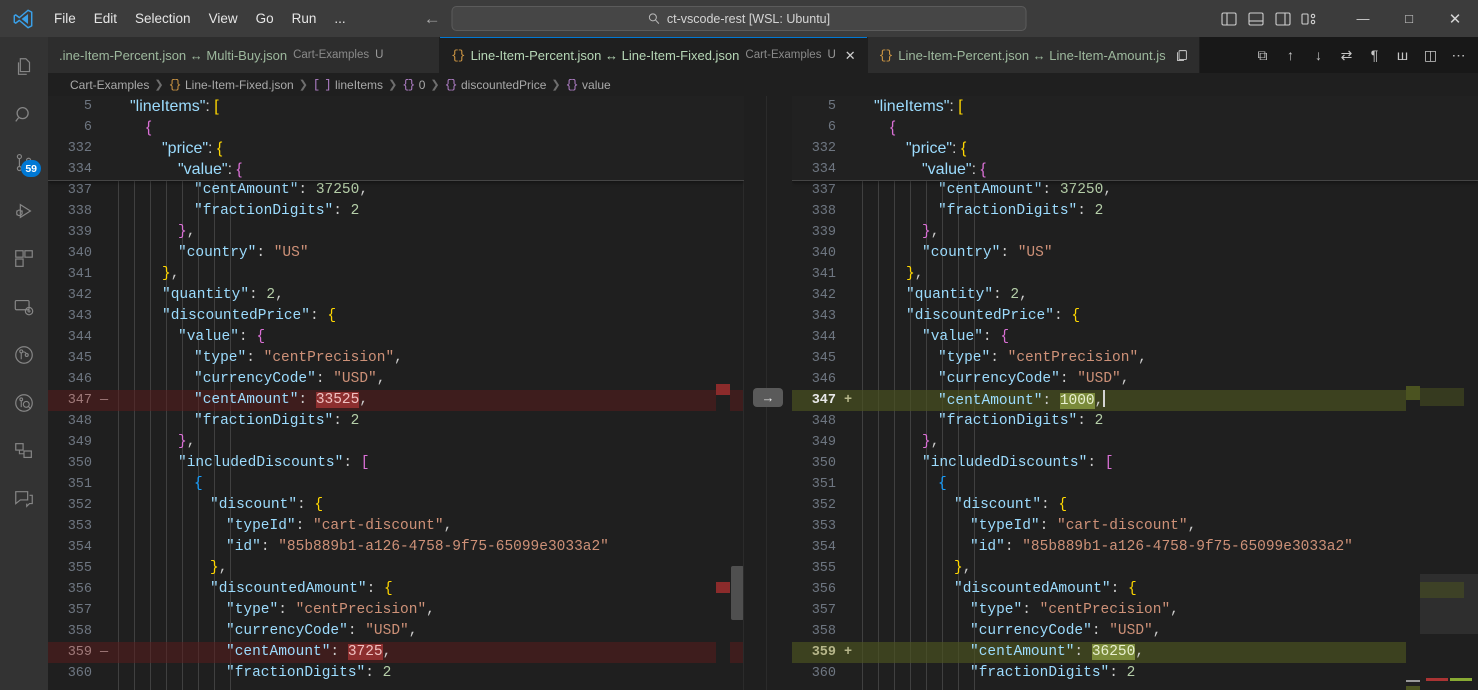  What do you see at coordinates (1228, 18) in the screenshot?
I see `toggle-primary-sidebar-icon` at bounding box center [1228, 18].